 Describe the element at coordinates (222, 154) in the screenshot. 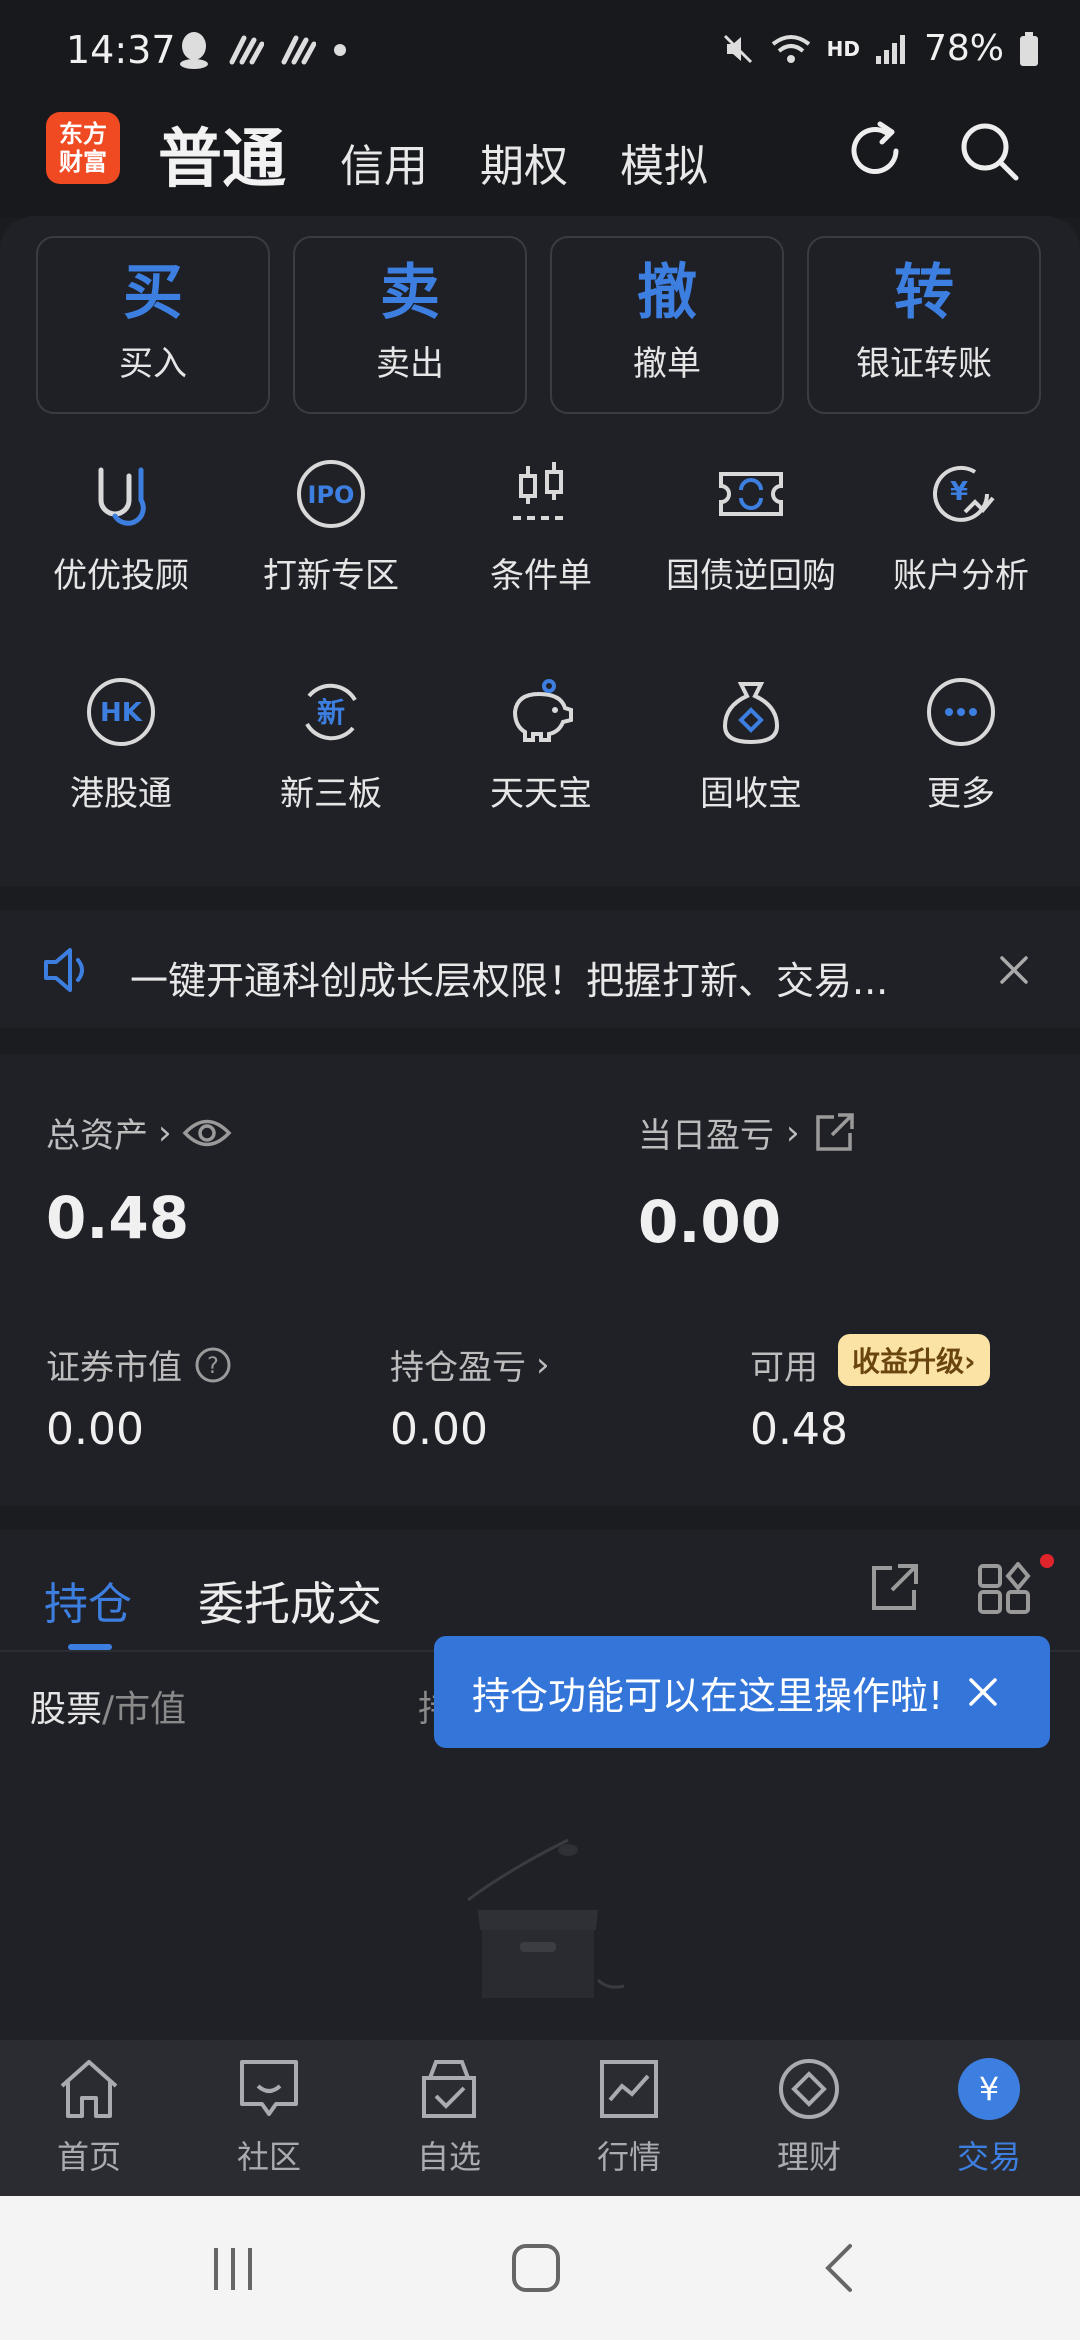

I see `tab-normal: 普通` at that location.